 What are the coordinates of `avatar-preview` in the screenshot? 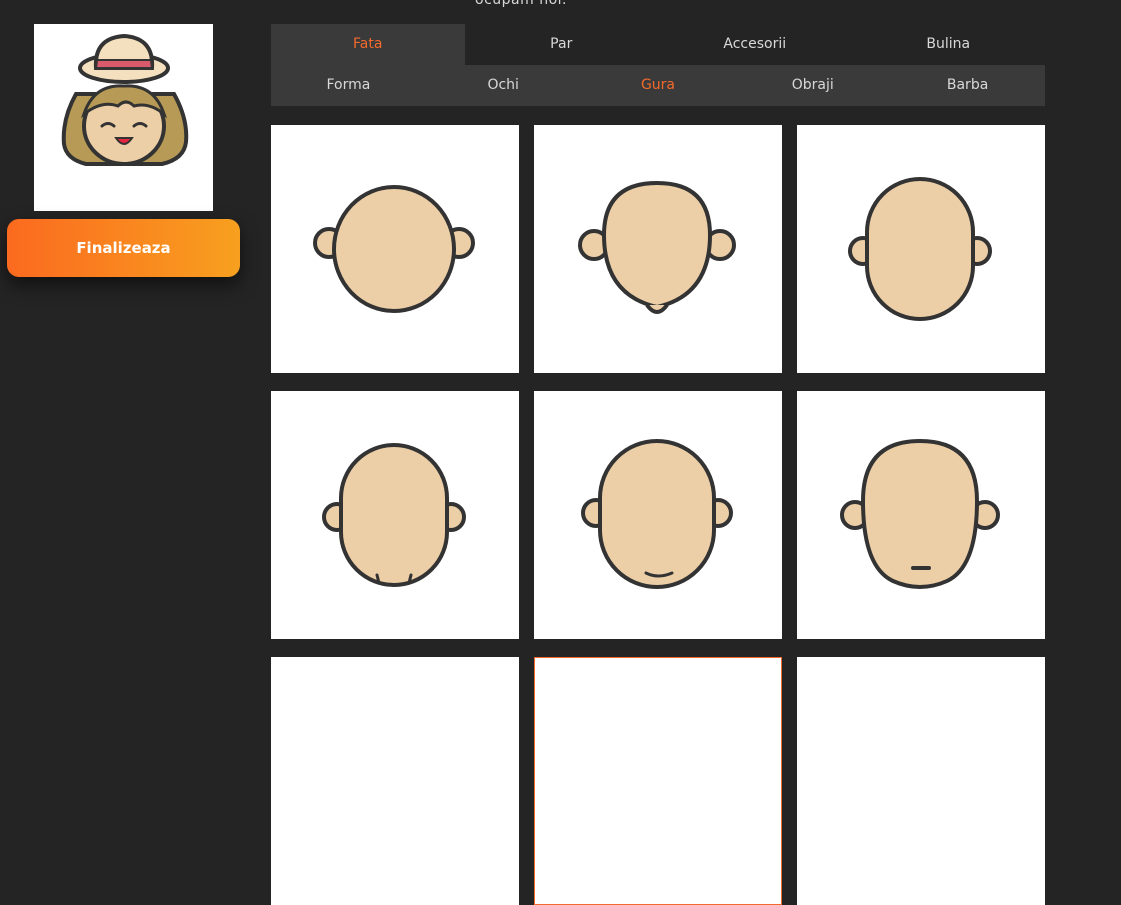 It's located at (123, 117).